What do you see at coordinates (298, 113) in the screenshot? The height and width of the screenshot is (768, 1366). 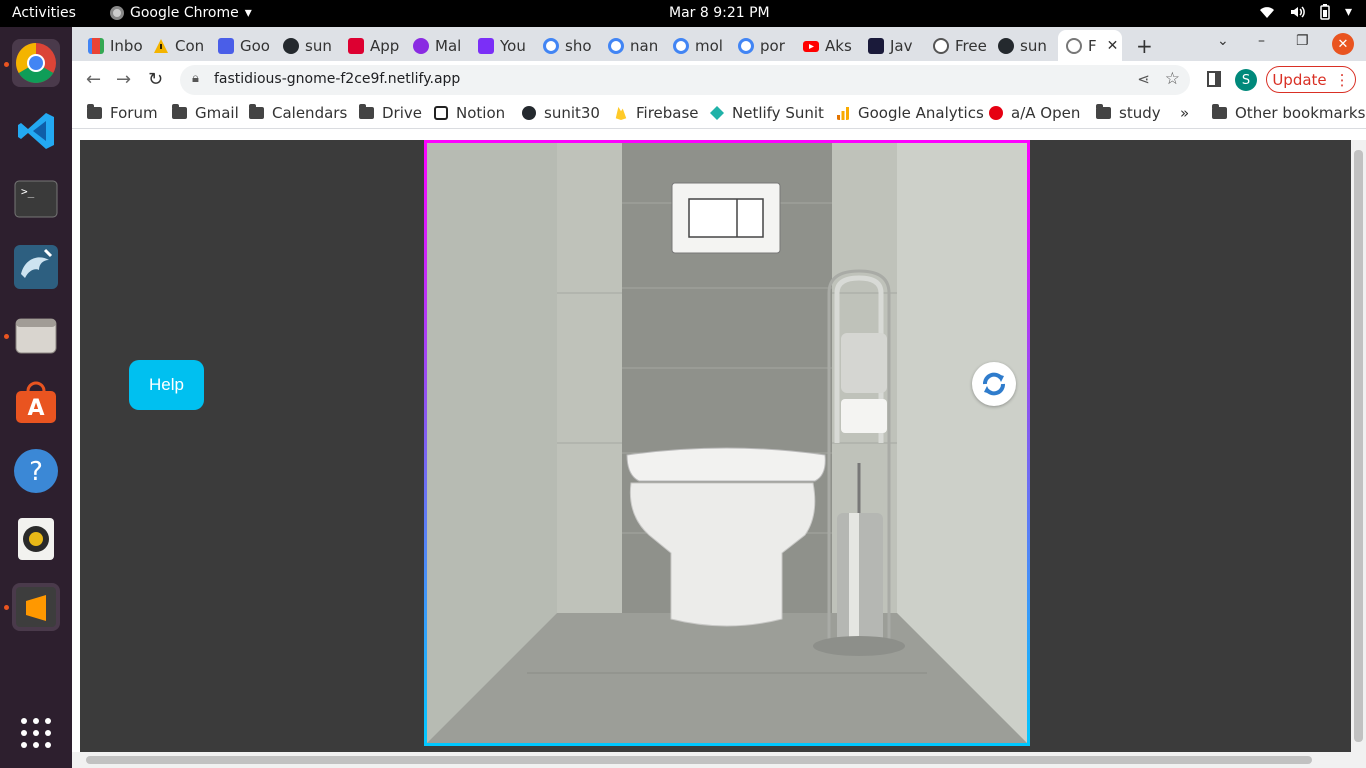 I see `bookmark-calendars: Calendars` at bounding box center [298, 113].